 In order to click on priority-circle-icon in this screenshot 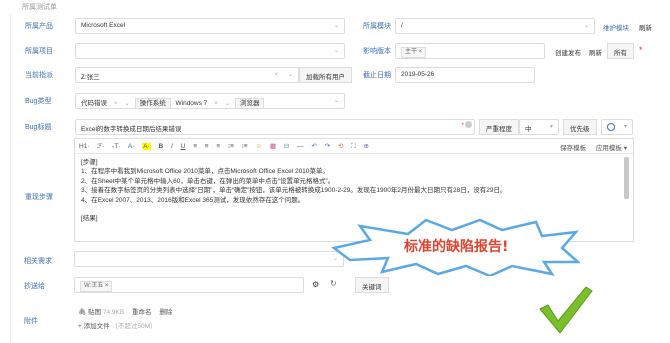, I will do `click(611, 127)`.